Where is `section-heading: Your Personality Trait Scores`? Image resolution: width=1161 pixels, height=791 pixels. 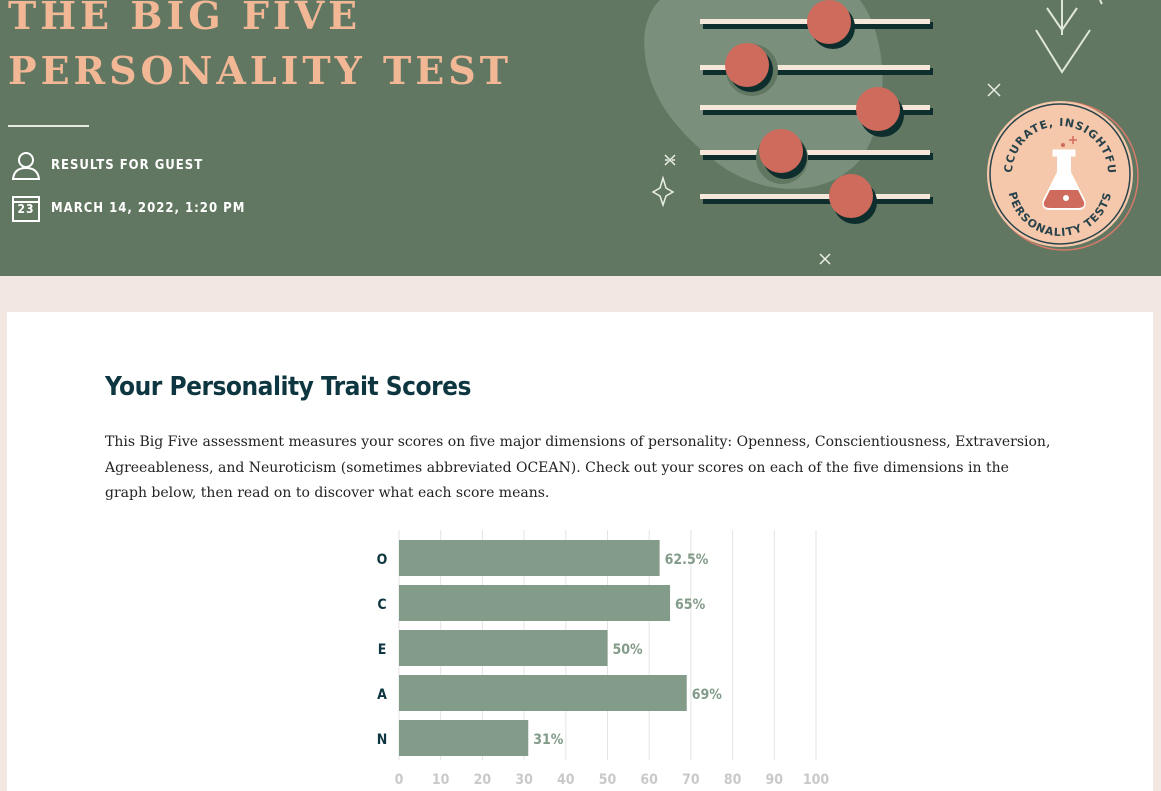 section-heading: Your Personality Trait Scores is located at coordinates (288, 387).